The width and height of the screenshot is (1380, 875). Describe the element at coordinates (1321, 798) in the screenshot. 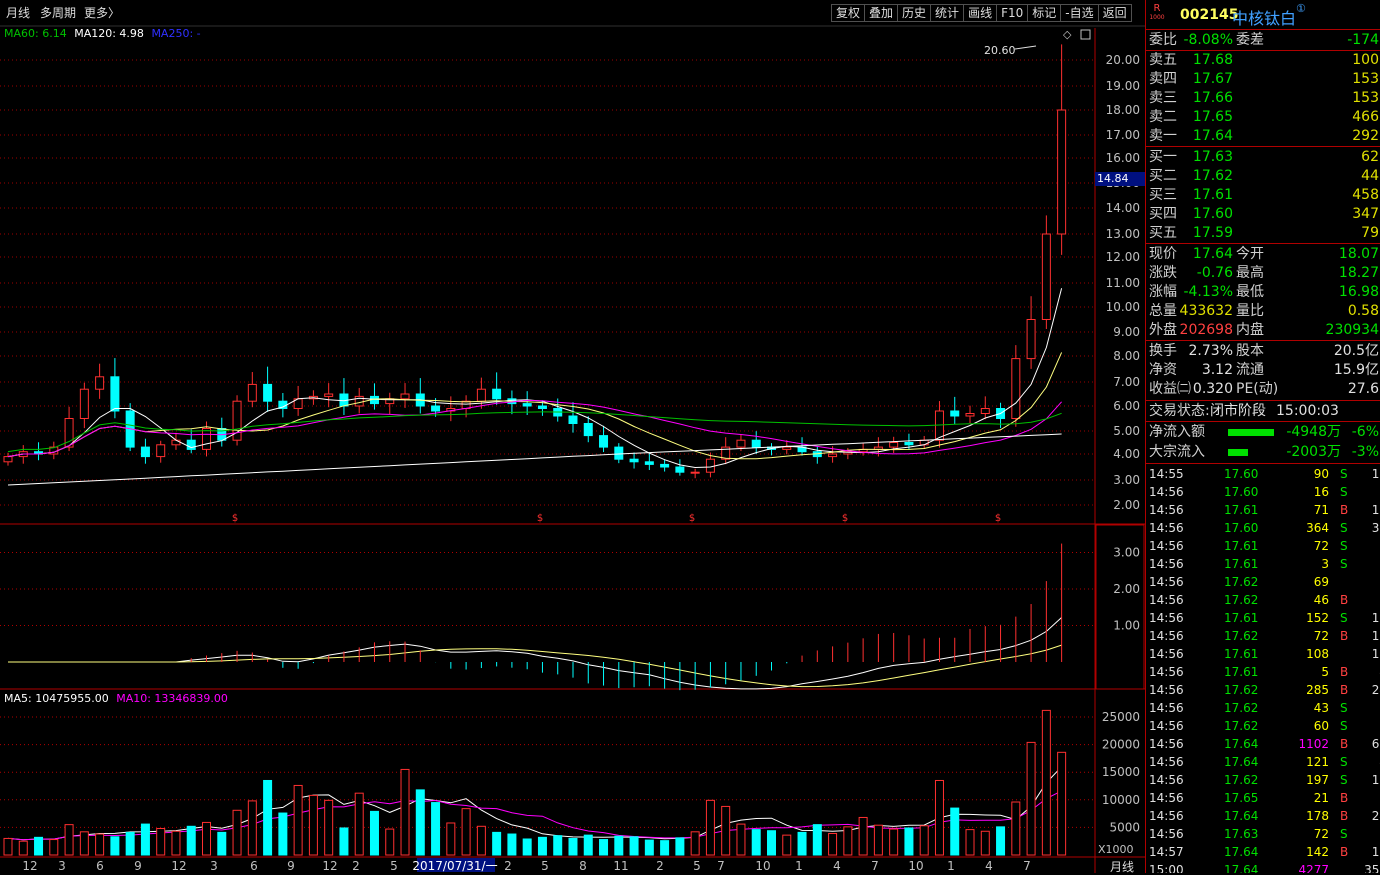

I see `tick-volume: 21` at that location.